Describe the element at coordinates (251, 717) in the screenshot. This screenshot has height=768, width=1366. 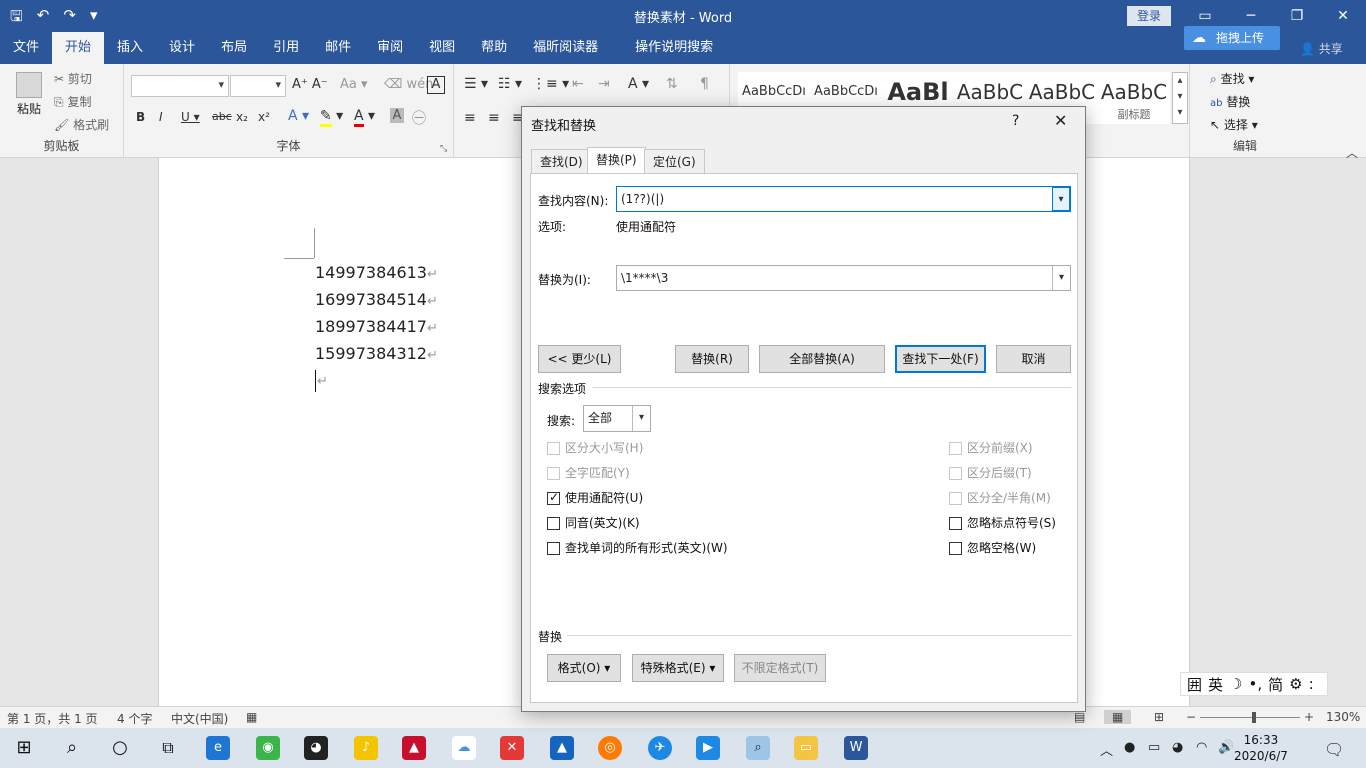
I see `macro-icon: ▦` at that location.